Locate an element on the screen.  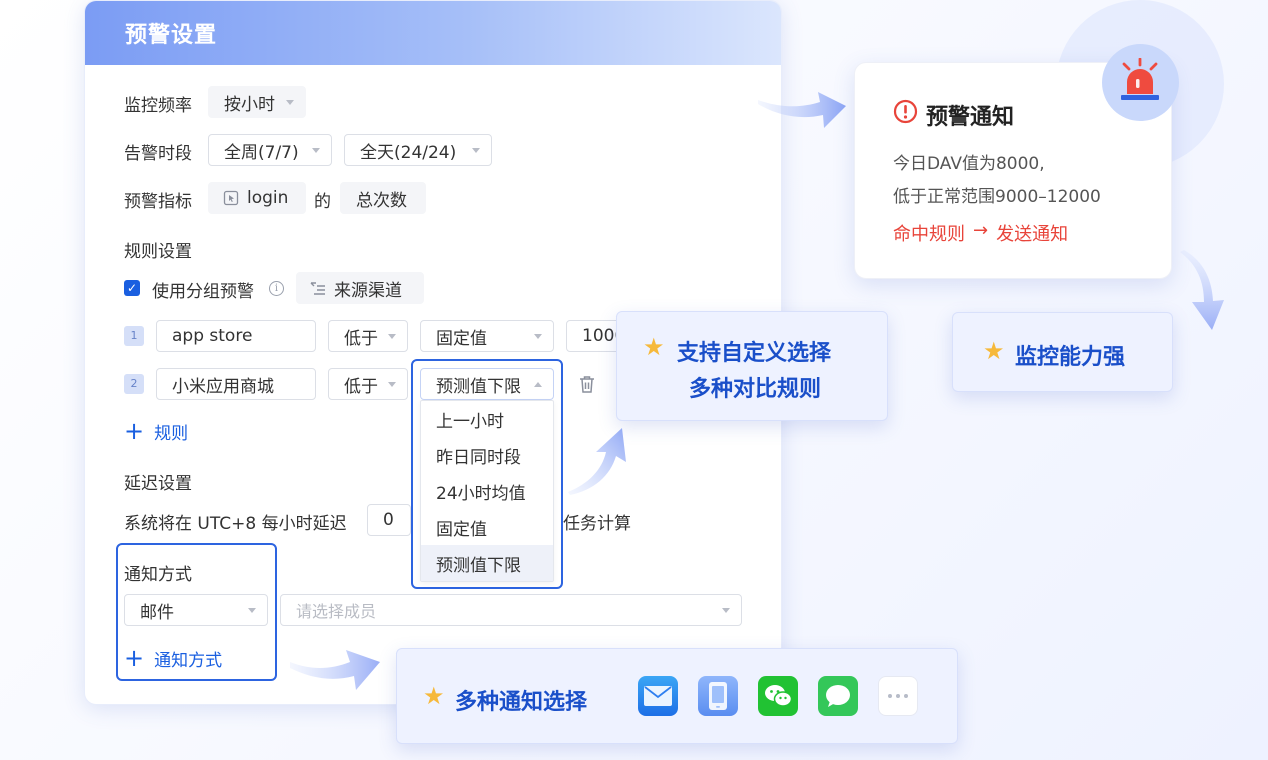
option-fixed-value: 固定值 is located at coordinates (487, 527).